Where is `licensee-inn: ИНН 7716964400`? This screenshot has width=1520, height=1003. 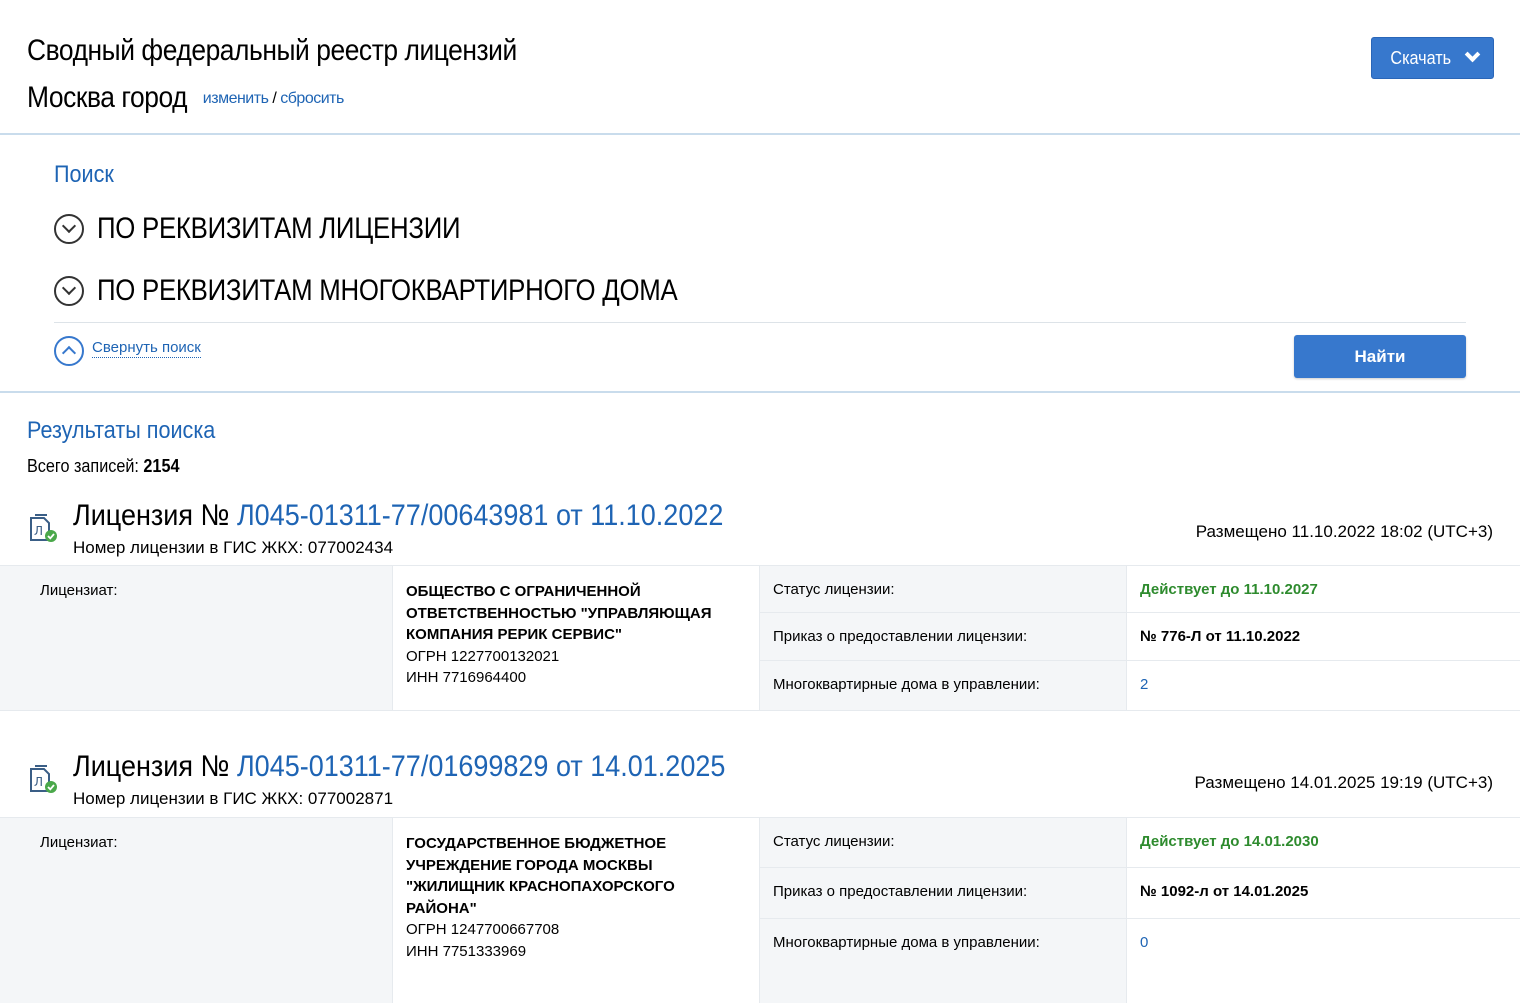
licensee-inn: ИНН 7716964400 is located at coordinates (466, 677).